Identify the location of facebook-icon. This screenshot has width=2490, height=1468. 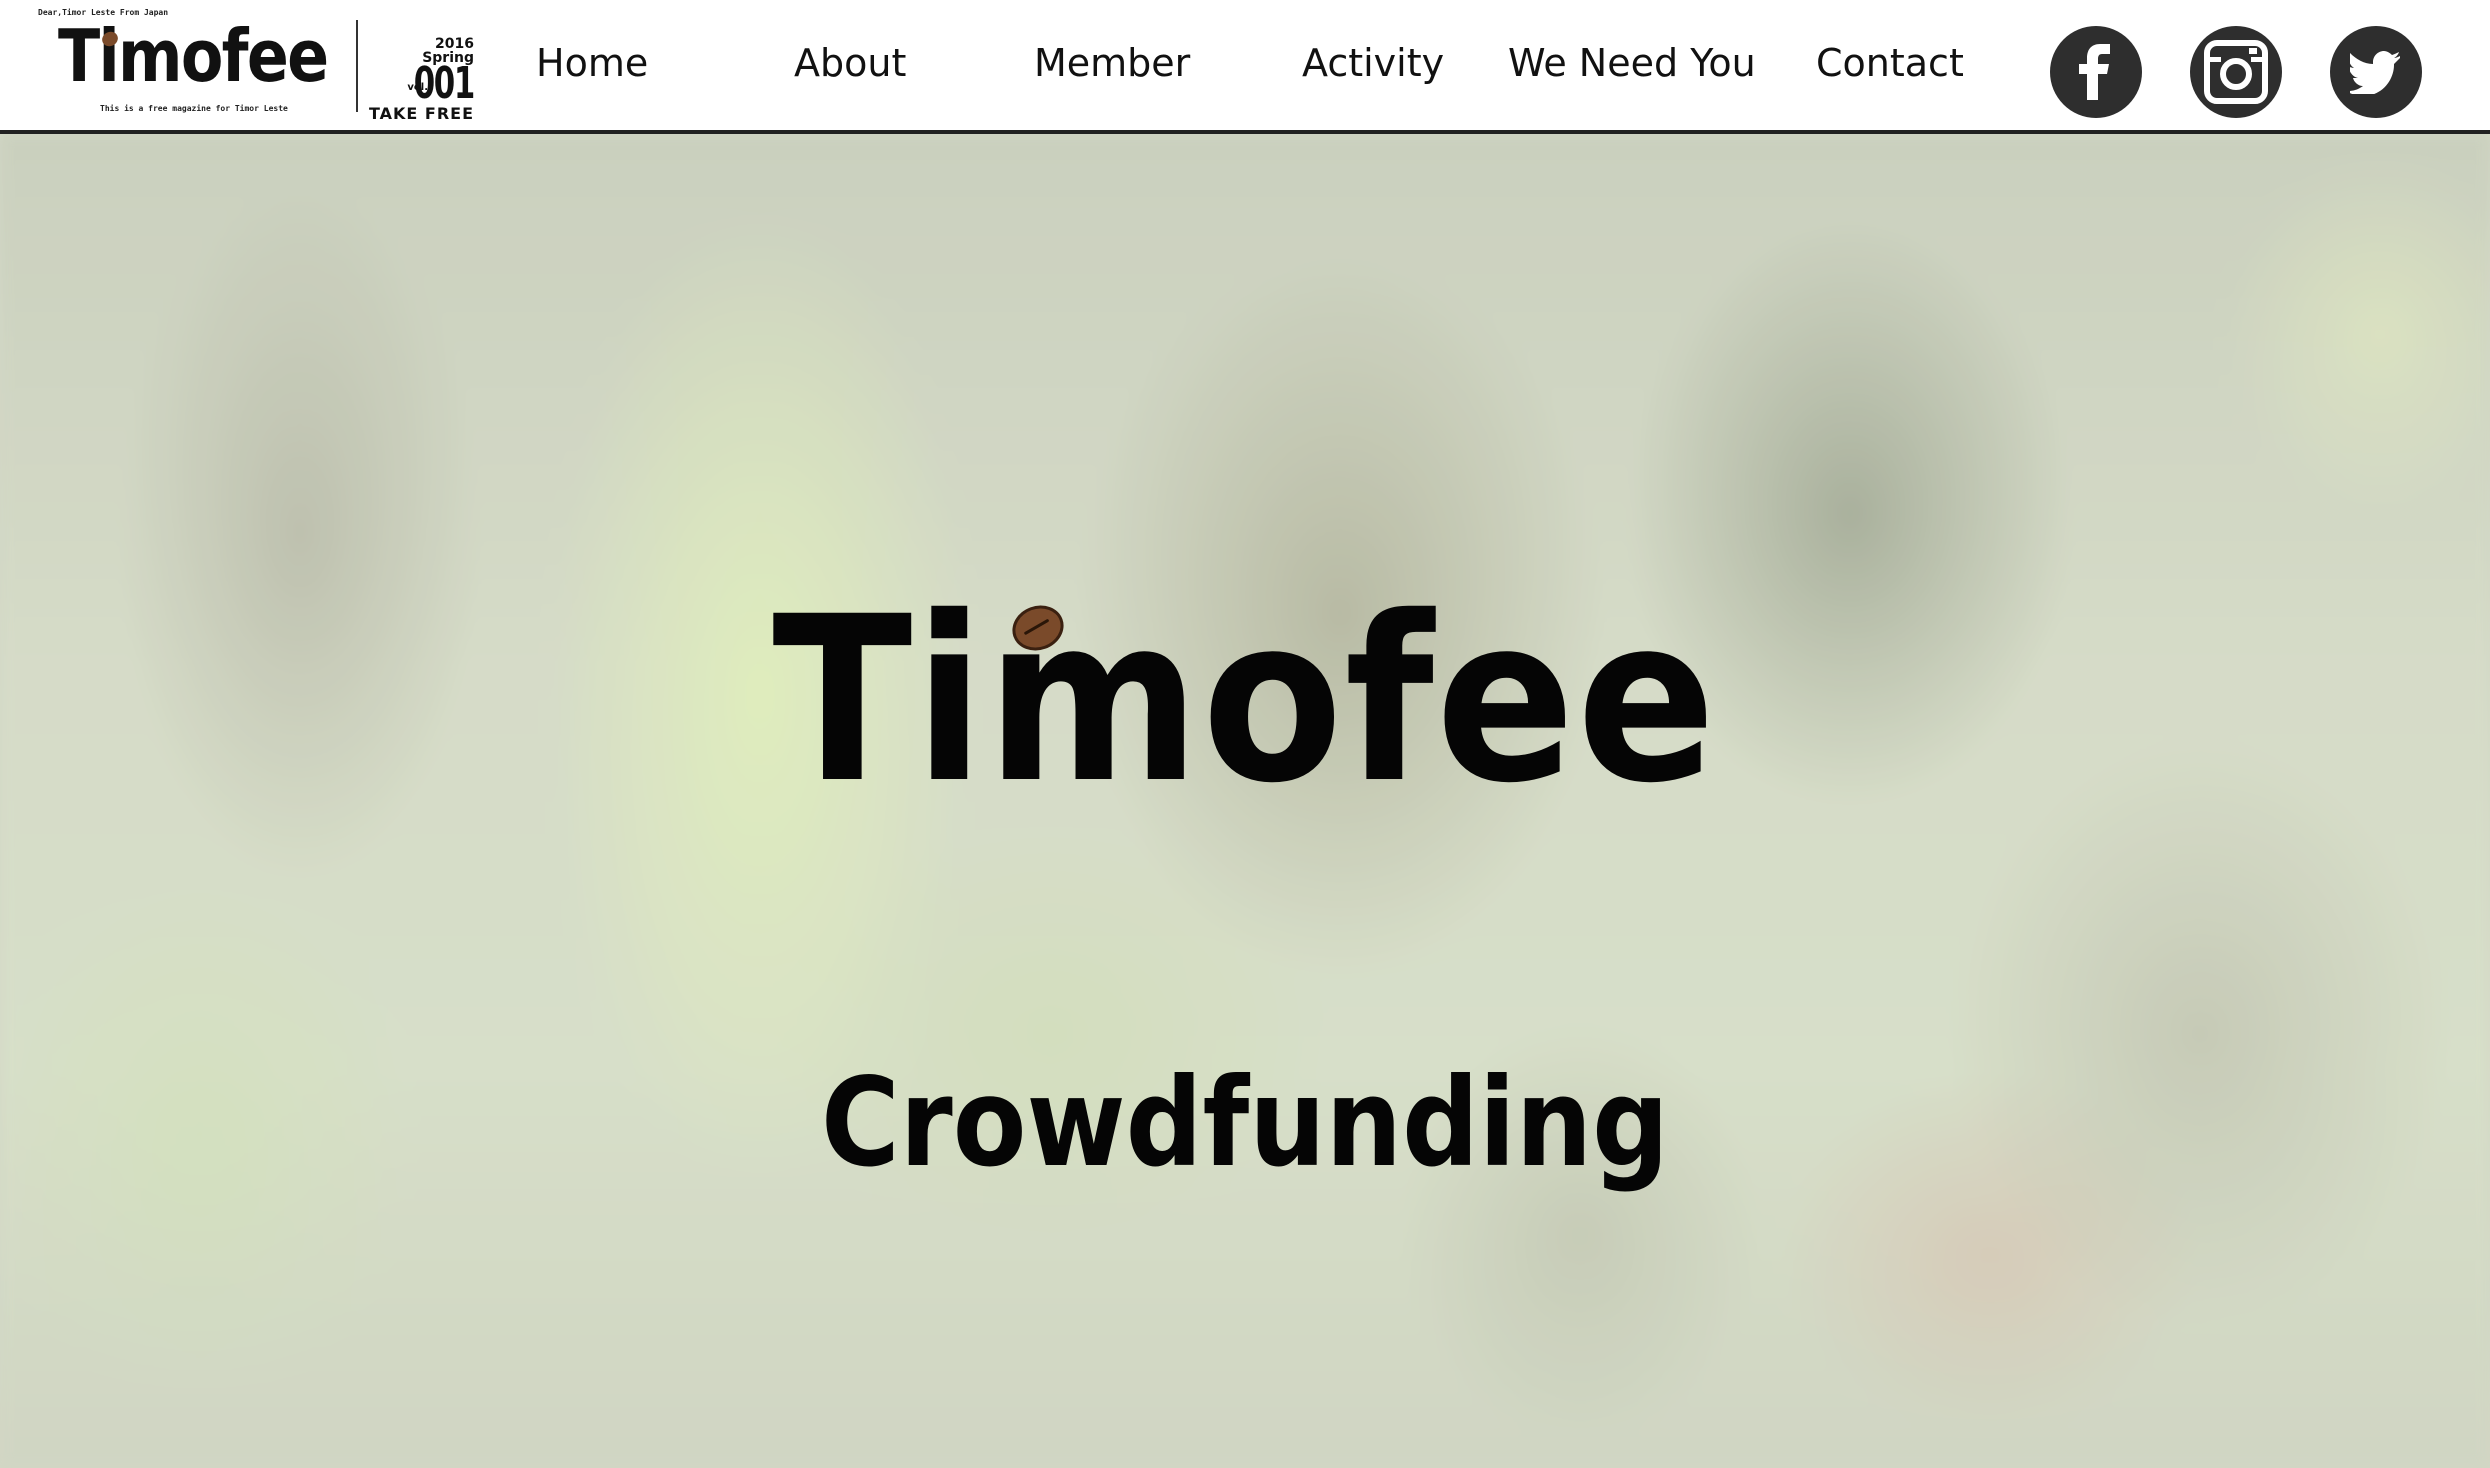
(2094, 72).